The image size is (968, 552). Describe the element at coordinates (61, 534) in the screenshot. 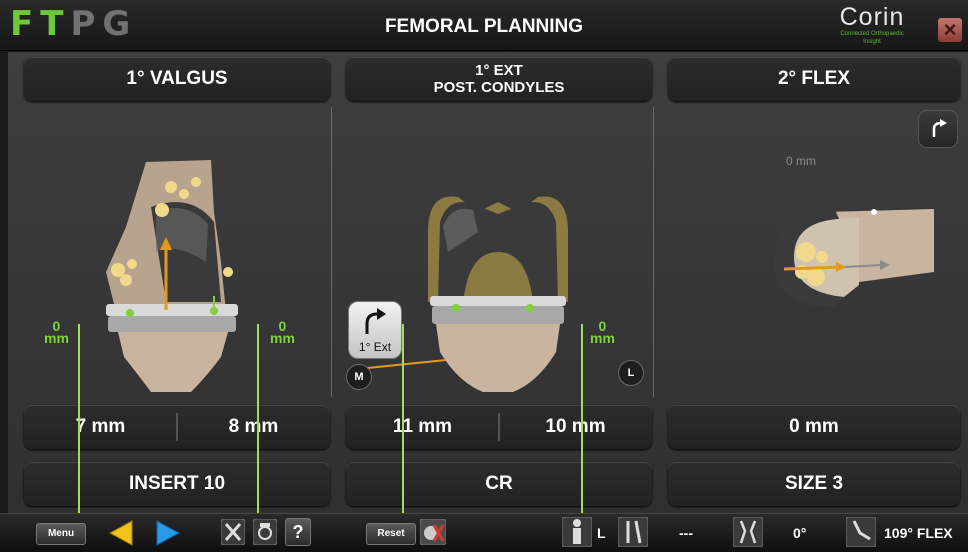

I see `menu-button: Menu` at that location.